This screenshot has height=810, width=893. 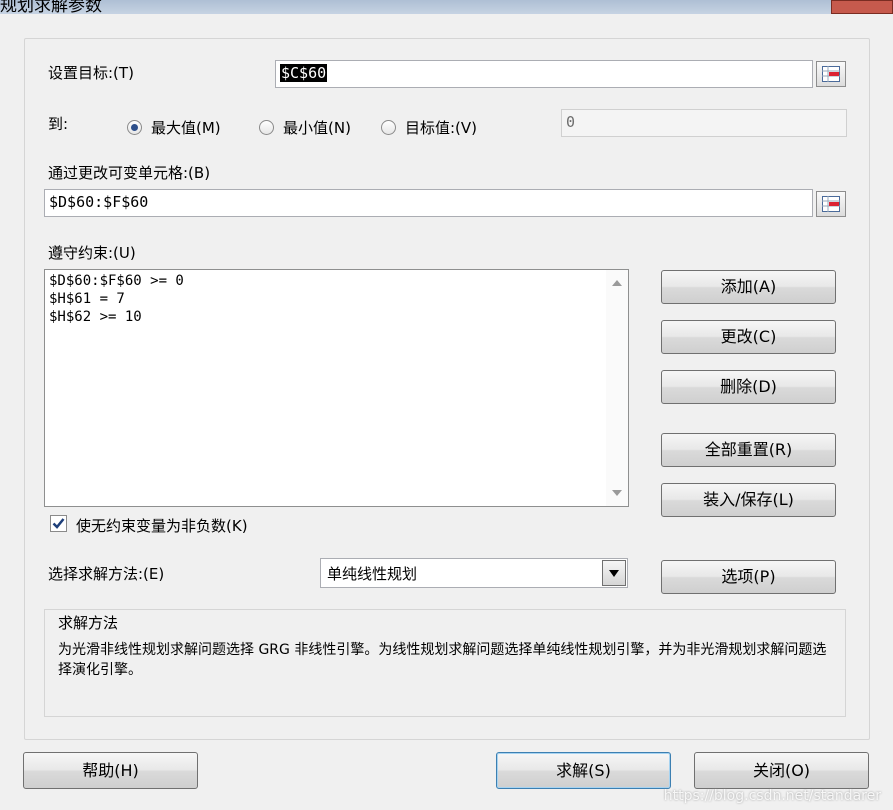 What do you see at coordinates (748, 287) in the screenshot?
I see `add-button: 添加(A)` at bounding box center [748, 287].